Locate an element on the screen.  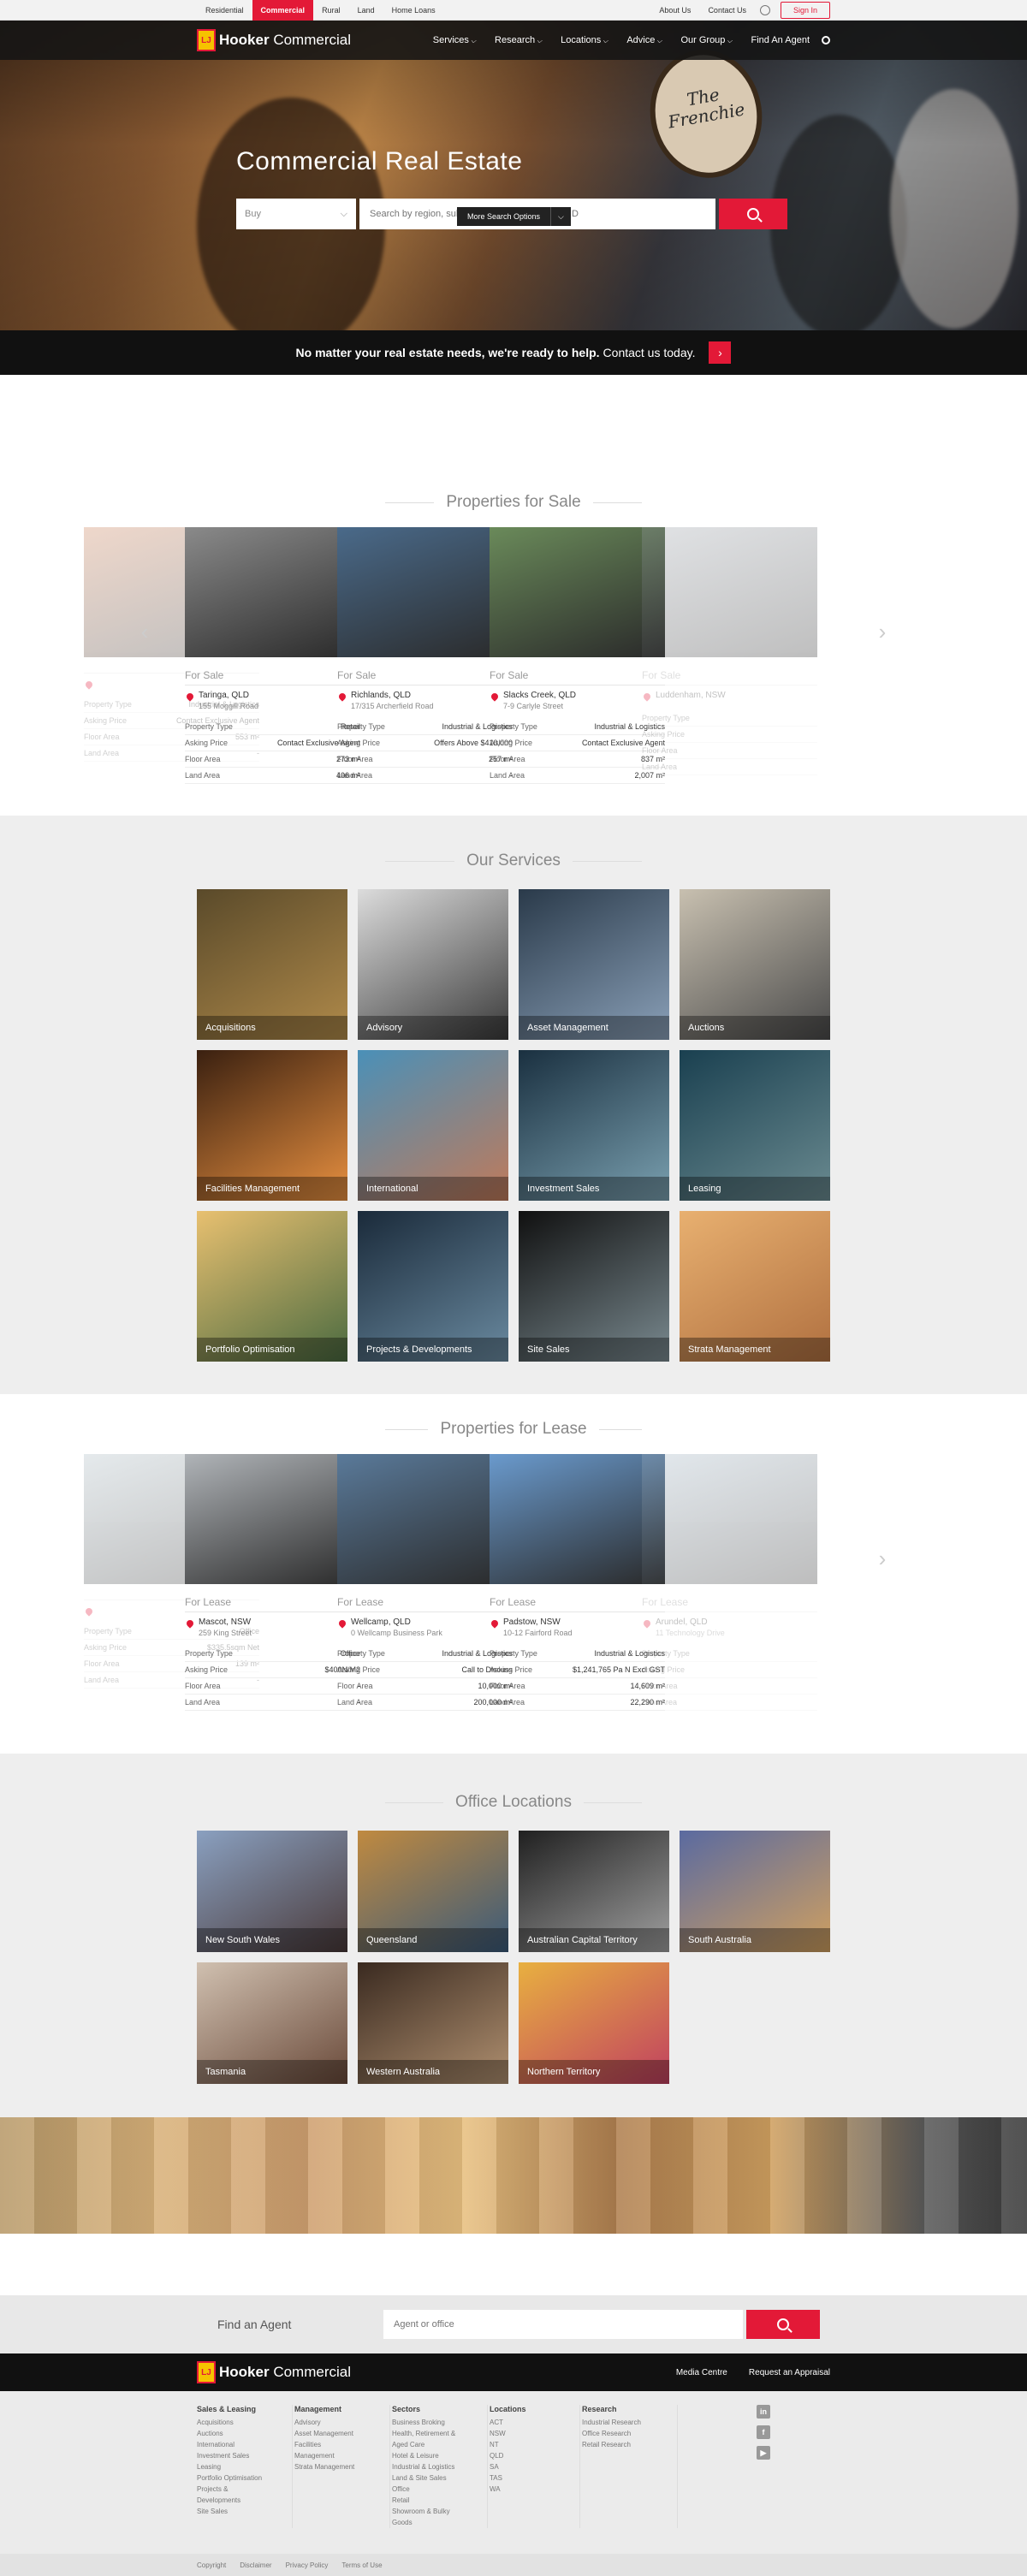
disclaimer-link: Disclaimer is located at coordinates (255, 2565).